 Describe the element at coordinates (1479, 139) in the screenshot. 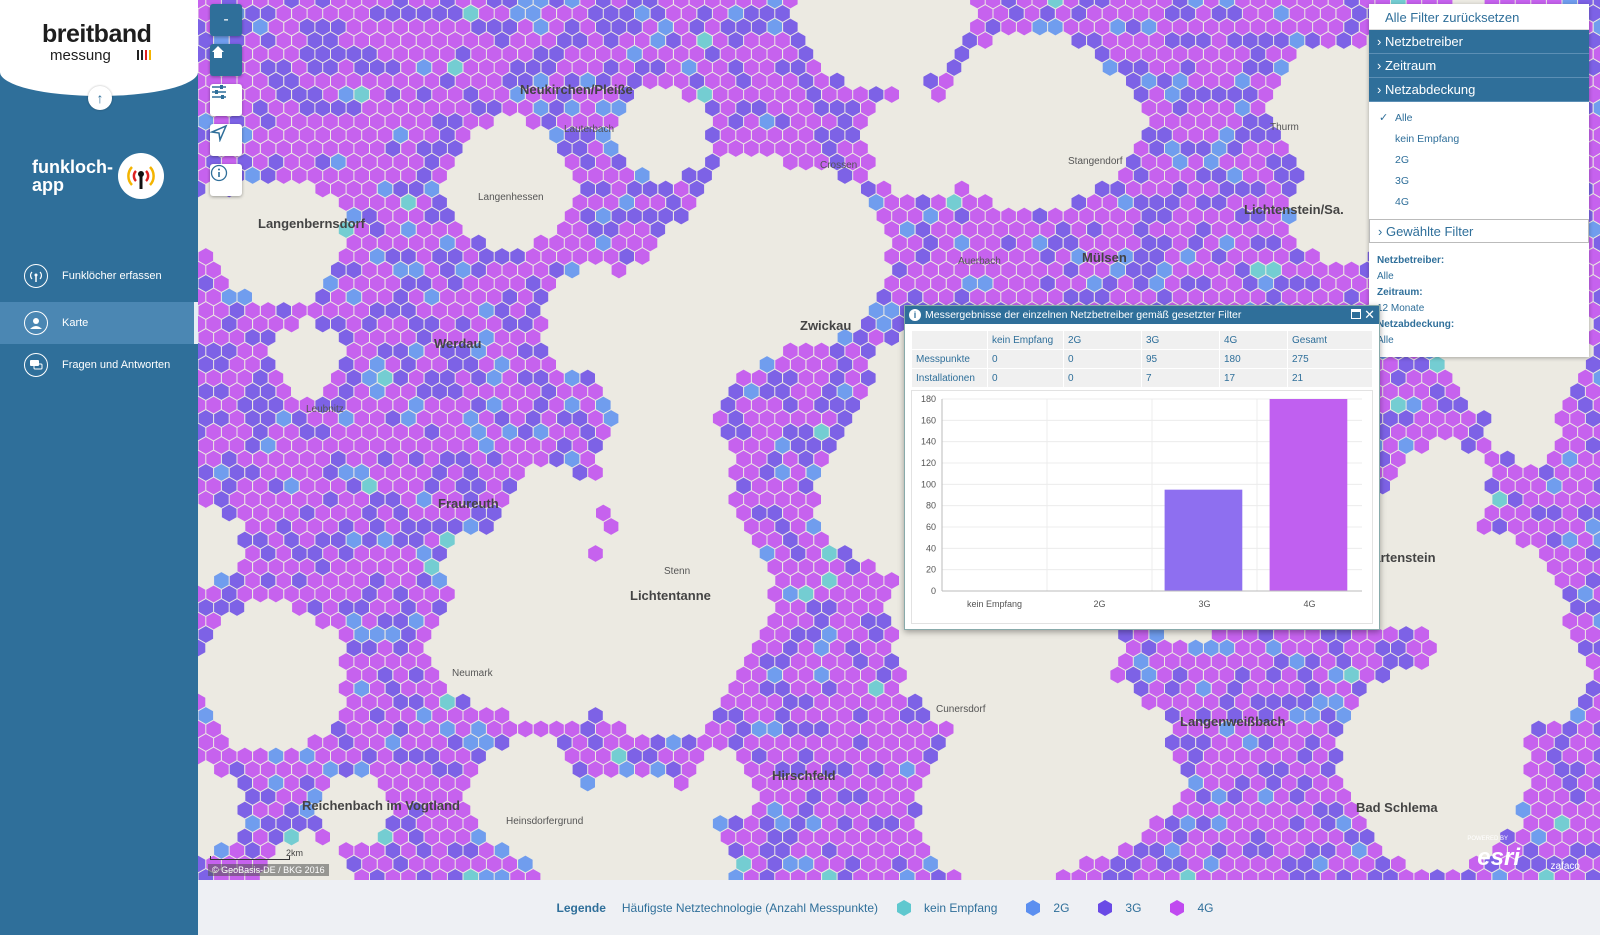

I see `coverage-option-kein-empfang: kein Empfang` at that location.